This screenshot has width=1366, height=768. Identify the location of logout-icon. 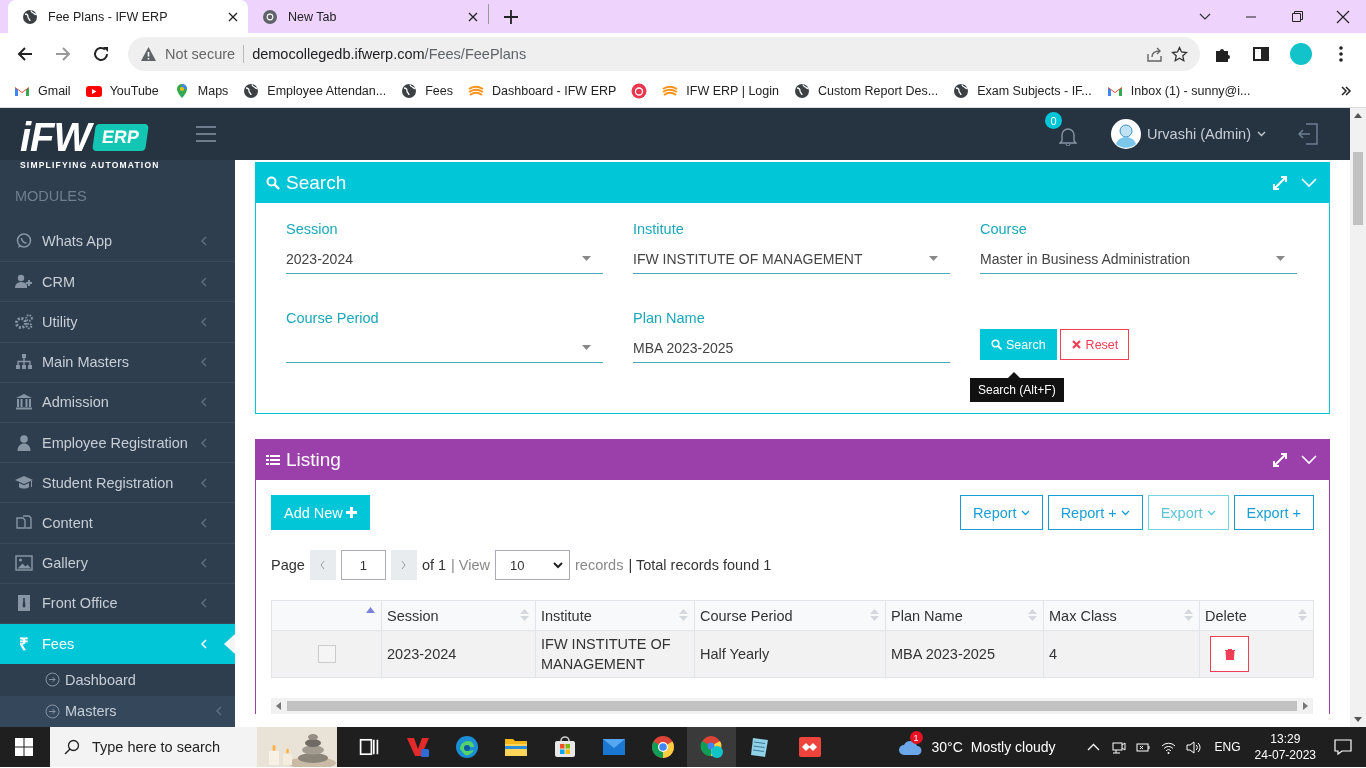
(1308, 134).